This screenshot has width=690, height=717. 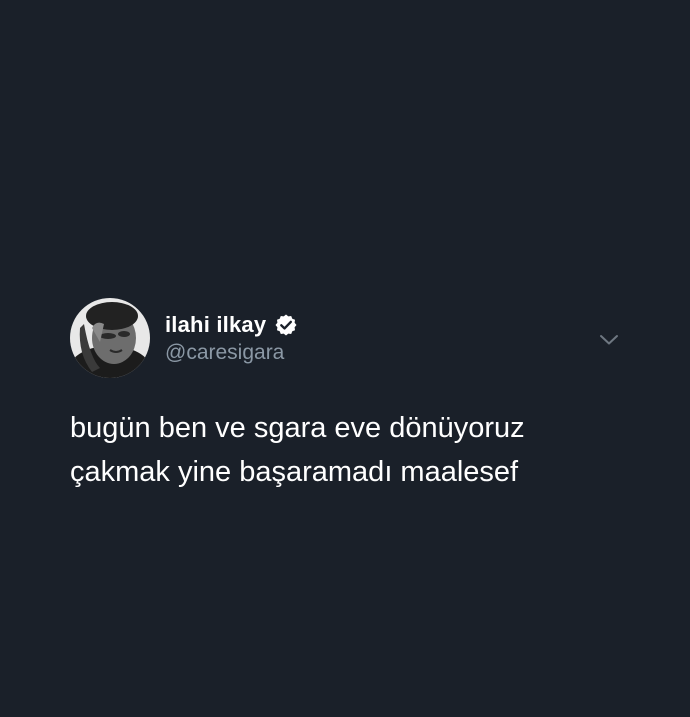 I want to click on display-name: ilahi ilkay, so click(x=215, y=325).